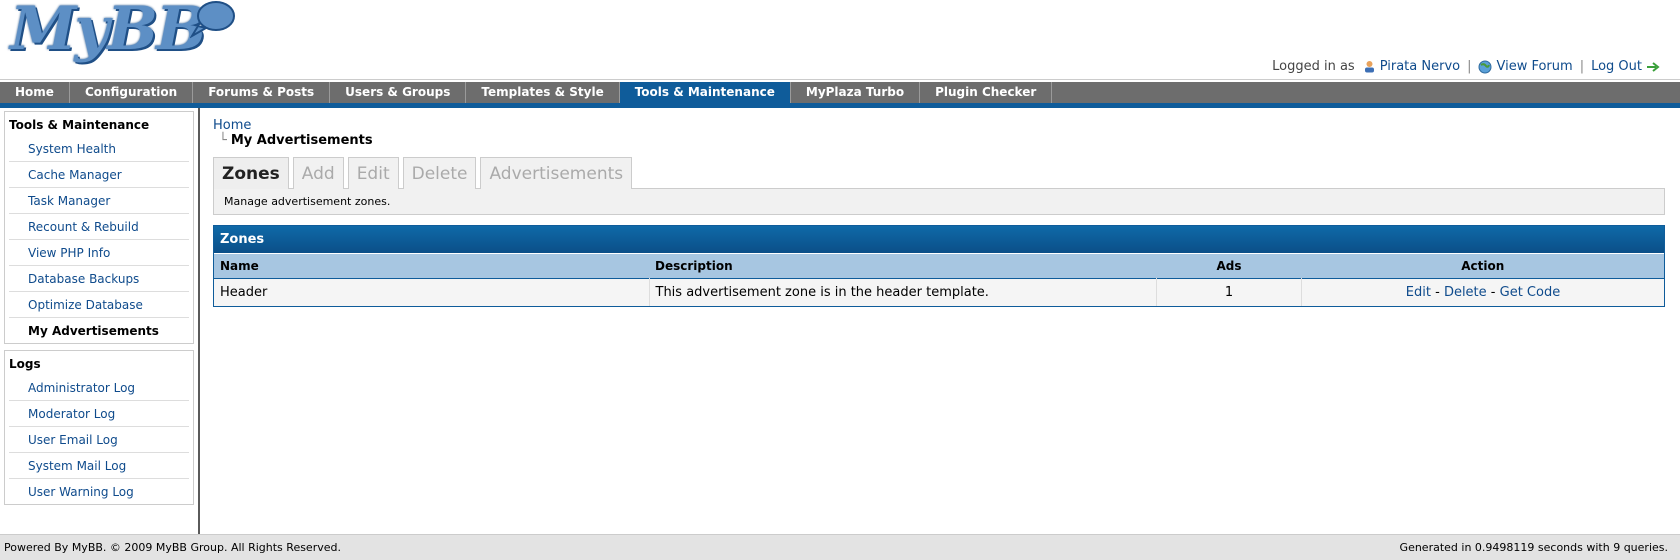 The height and width of the screenshot is (560, 1680). What do you see at coordinates (431, 266) in the screenshot?
I see `column-header-name: Name` at bounding box center [431, 266].